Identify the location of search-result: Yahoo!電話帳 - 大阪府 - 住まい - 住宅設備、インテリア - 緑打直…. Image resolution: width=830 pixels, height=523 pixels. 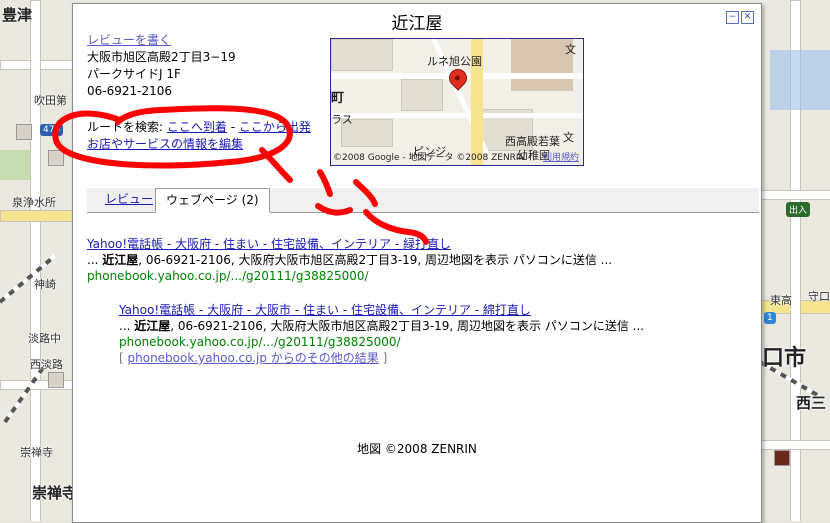
(349, 260).